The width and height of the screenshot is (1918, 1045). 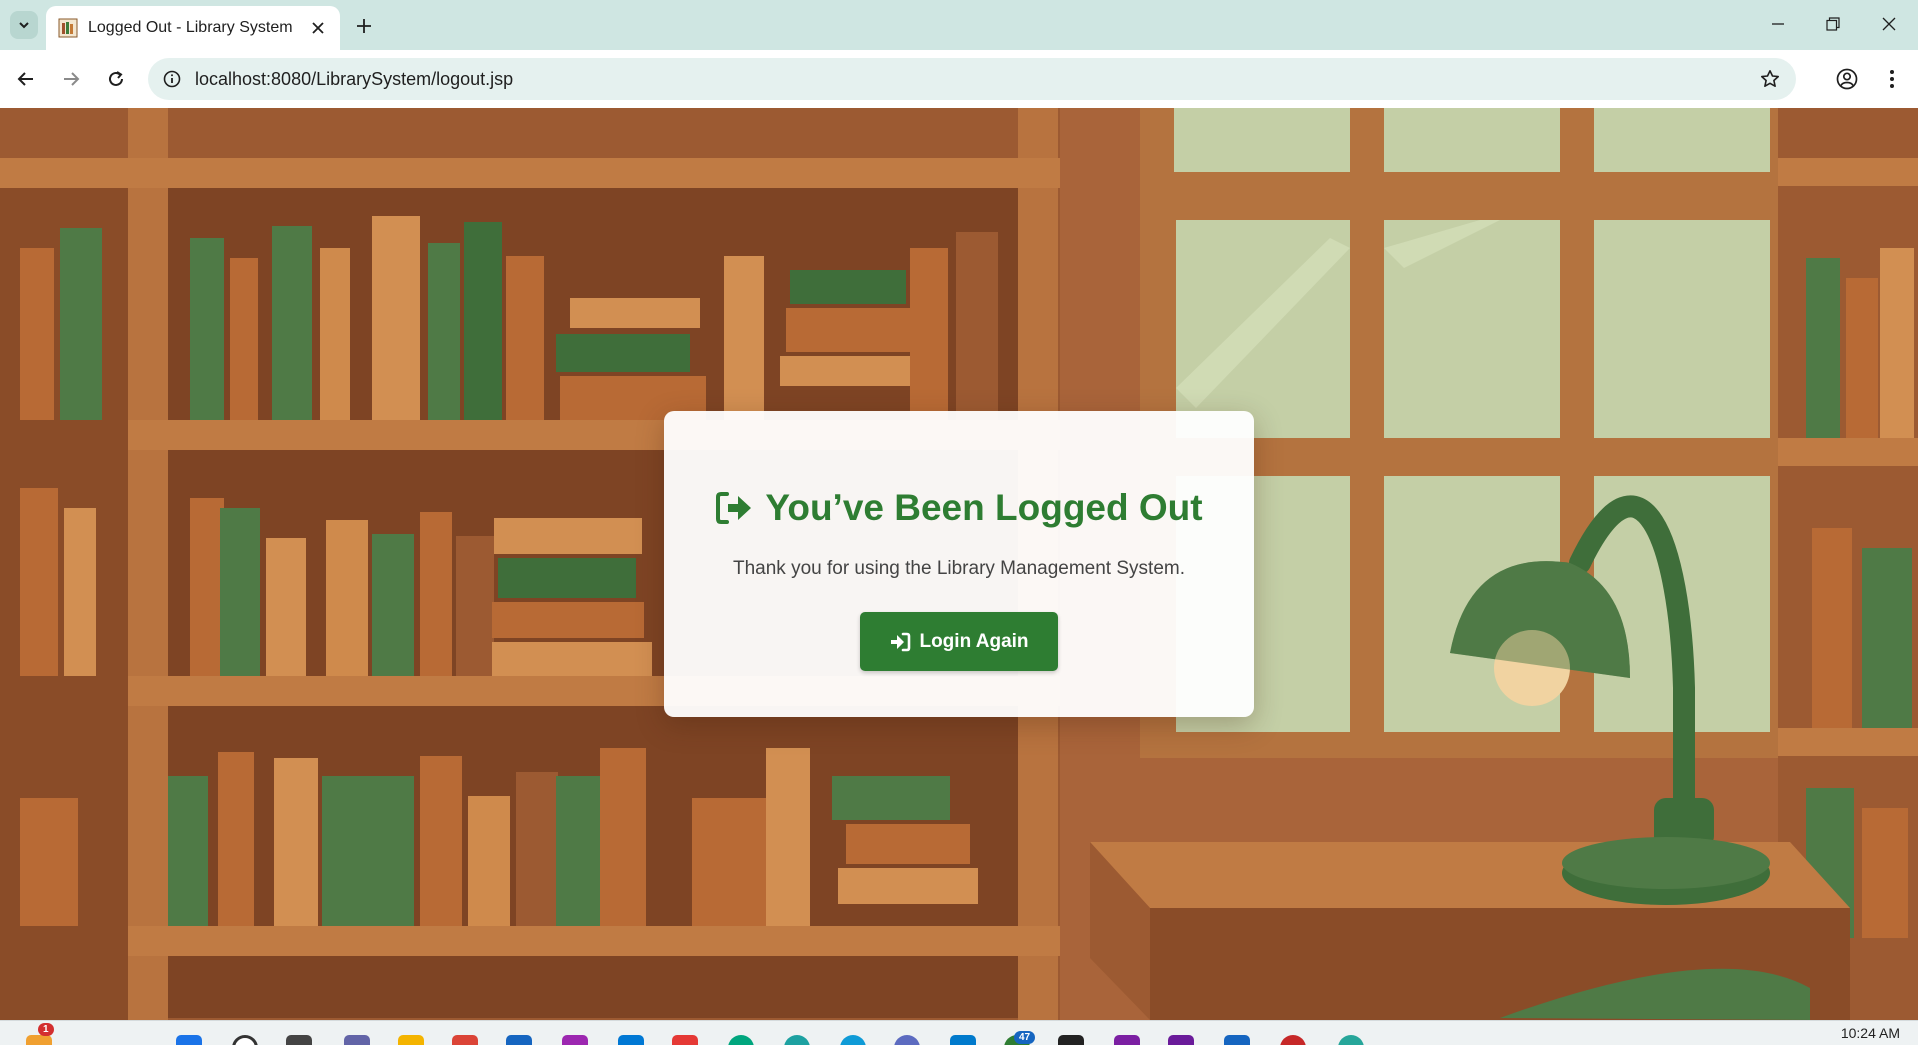 I want to click on tab-title: Logged Out - Library System, so click(x=190, y=27).